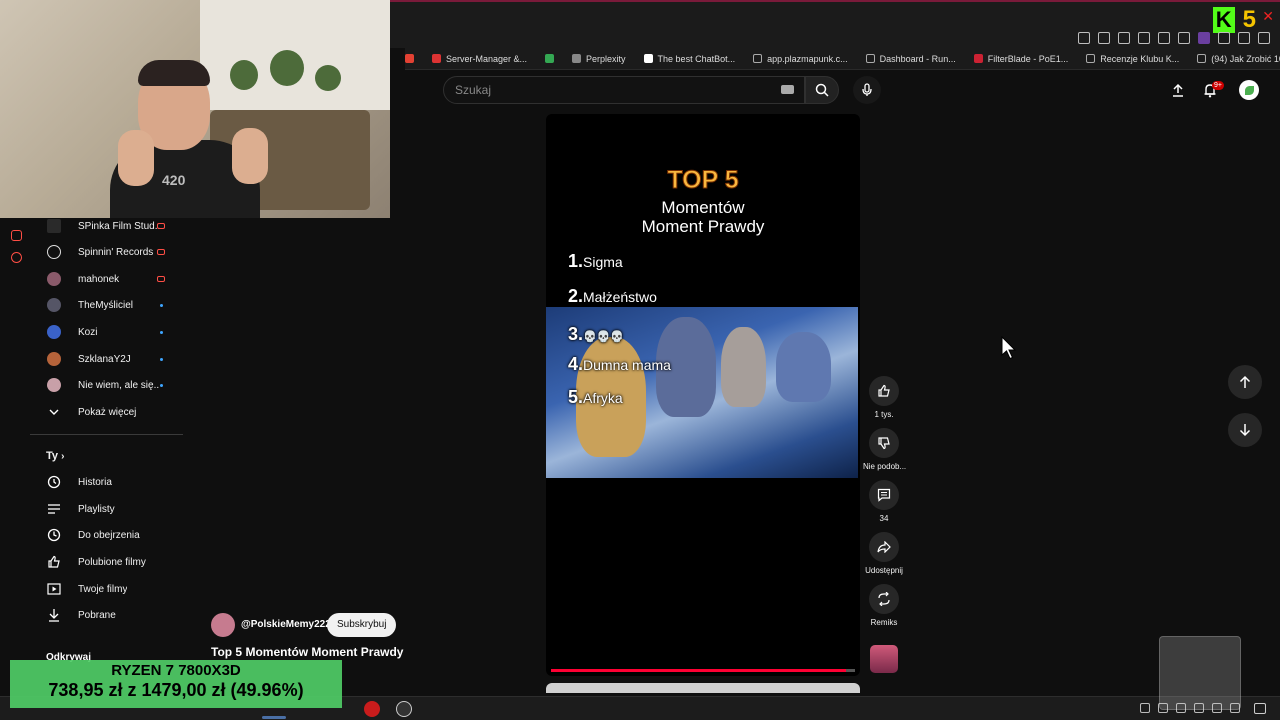 The image size is (1280, 720). I want to click on ai-icon, so click(1244, 38).